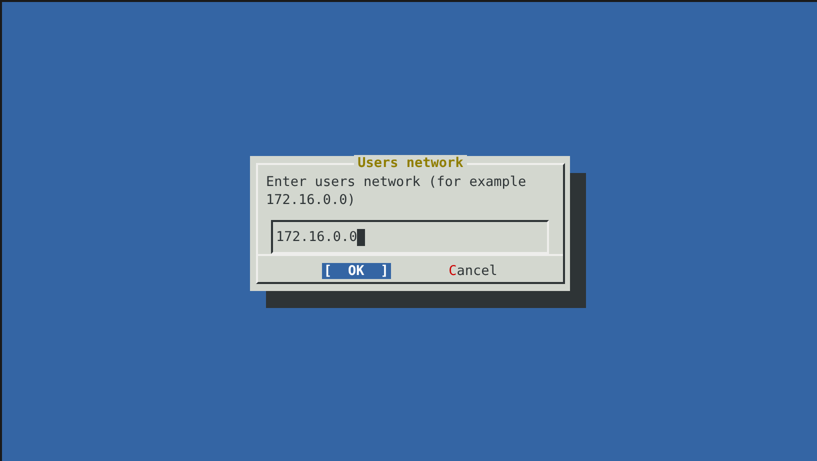 This screenshot has height=461, width=817. Describe the element at coordinates (356, 271) in the screenshot. I see `ok-button: [ OK ]` at that location.